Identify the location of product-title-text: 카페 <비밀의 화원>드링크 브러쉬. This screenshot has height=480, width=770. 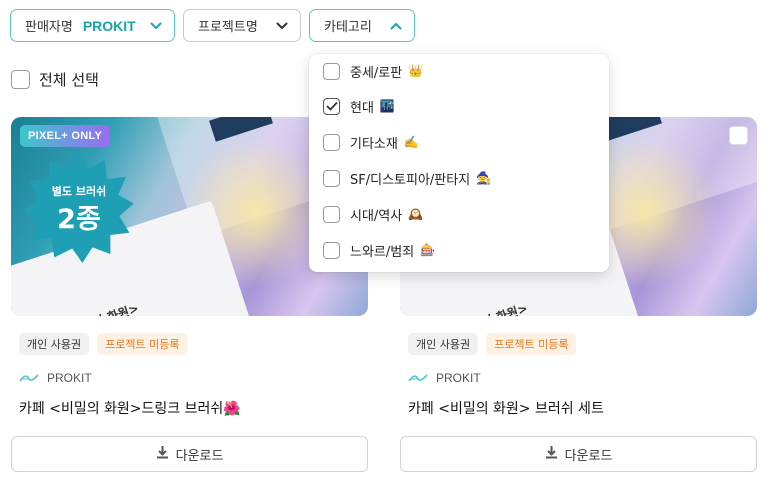
(121, 409).